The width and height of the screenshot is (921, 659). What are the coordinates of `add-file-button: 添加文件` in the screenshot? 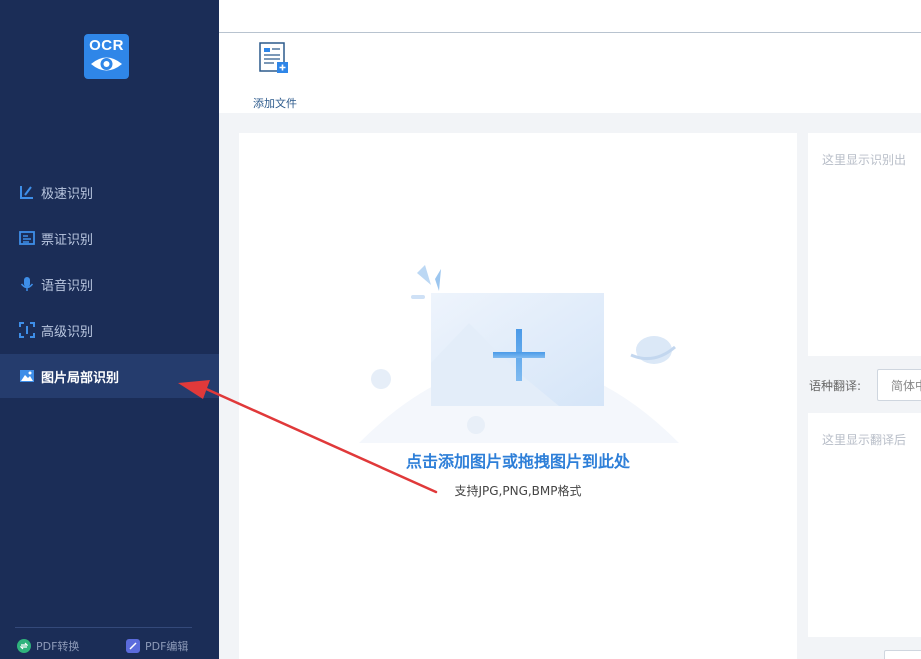 It's located at (275, 75).